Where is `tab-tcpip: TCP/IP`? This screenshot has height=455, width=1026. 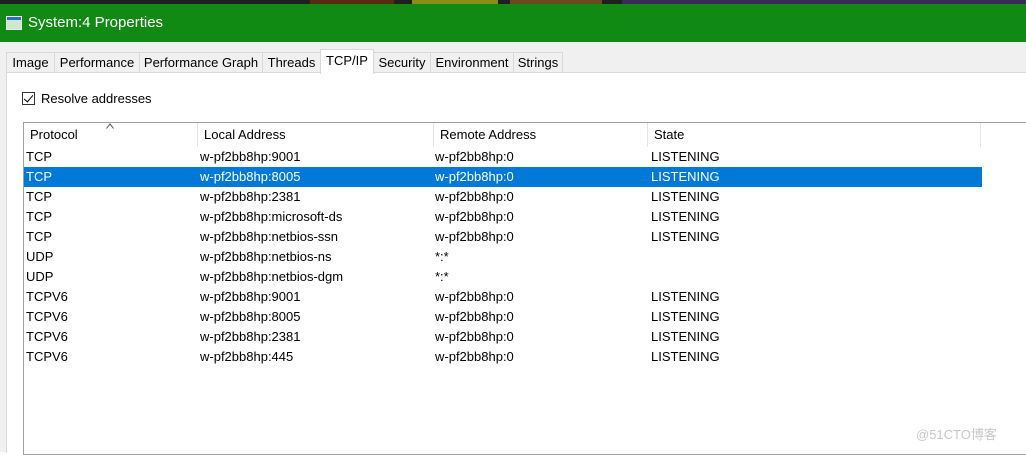 tab-tcpip: TCP/IP is located at coordinates (347, 61).